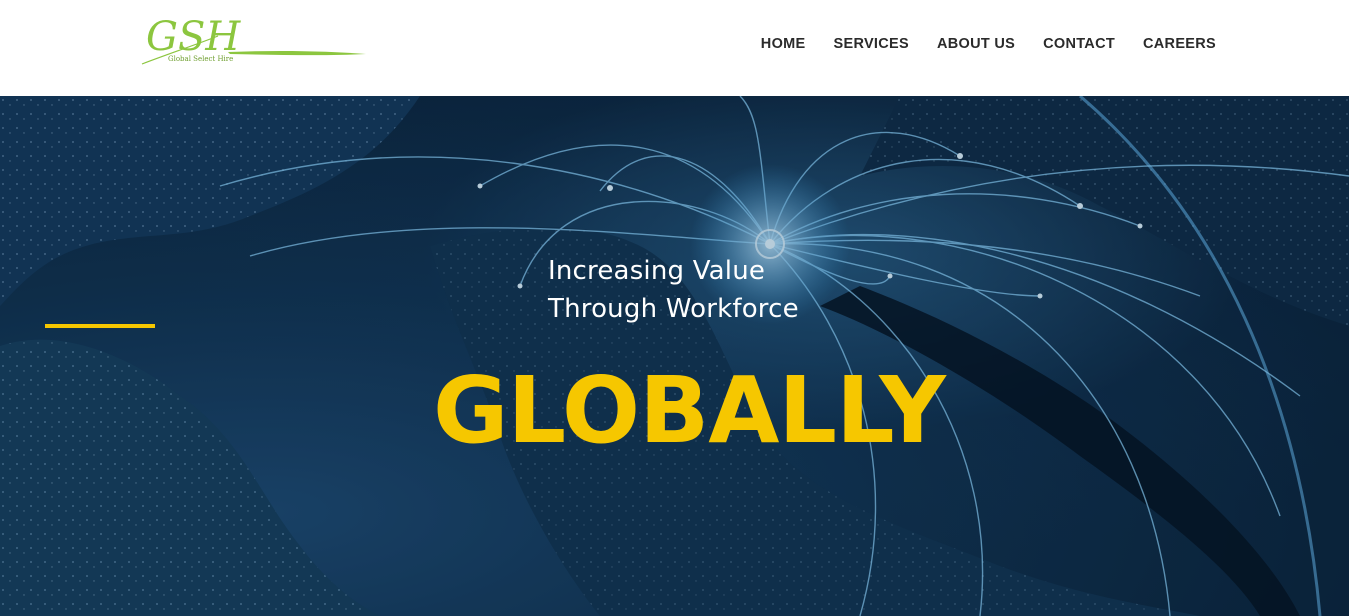  Describe the element at coordinates (657, 271) in the screenshot. I see `tagline-line-1: Increasing Value` at that location.